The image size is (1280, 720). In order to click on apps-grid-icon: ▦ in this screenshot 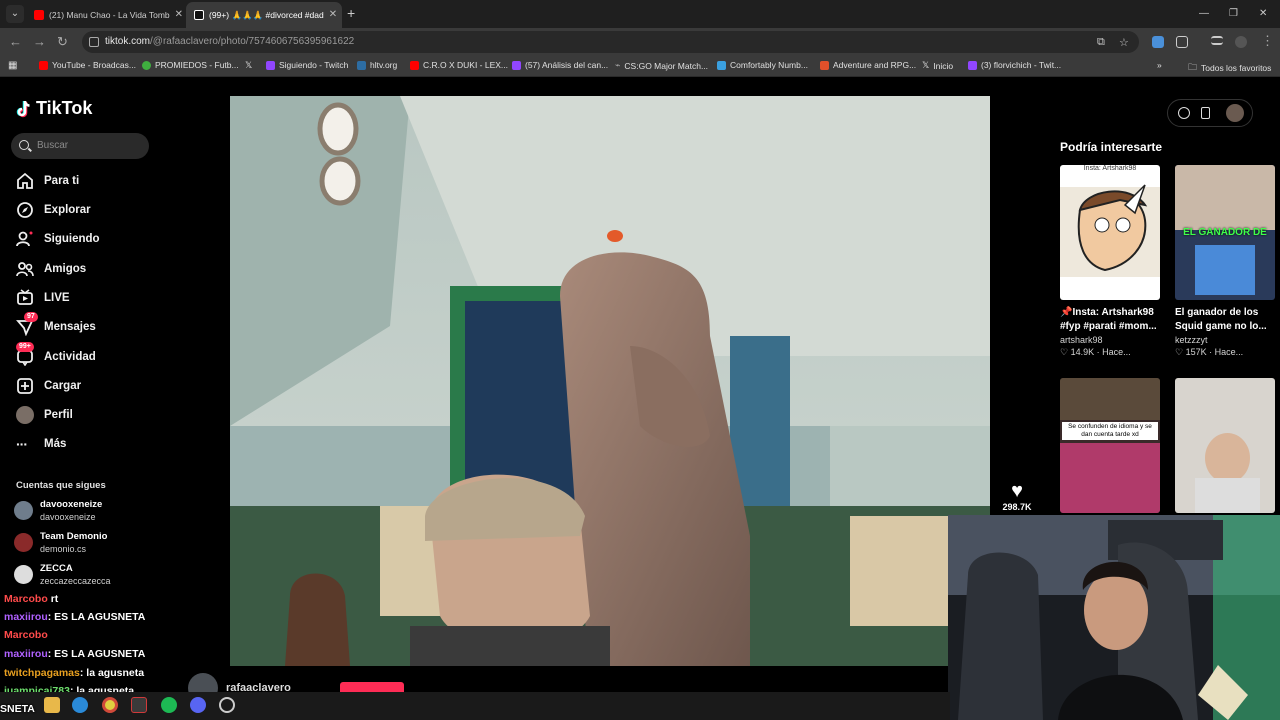, I will do `click(12, 65)`.